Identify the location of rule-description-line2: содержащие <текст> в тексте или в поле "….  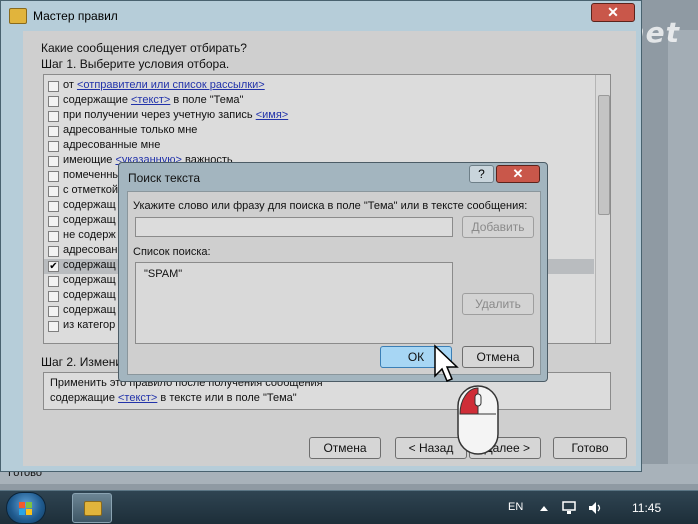
(173, 398).